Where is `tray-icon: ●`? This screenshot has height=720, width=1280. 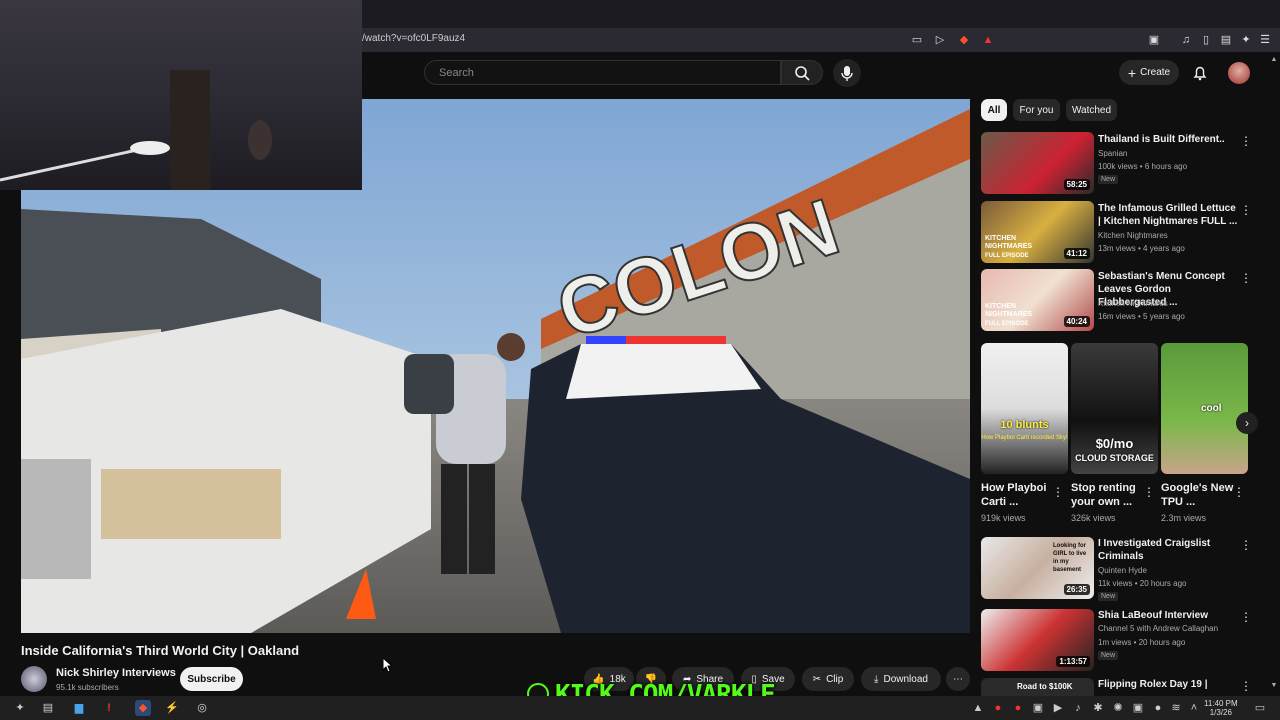
tray-icon: ● is located at coordinates (998, 708).